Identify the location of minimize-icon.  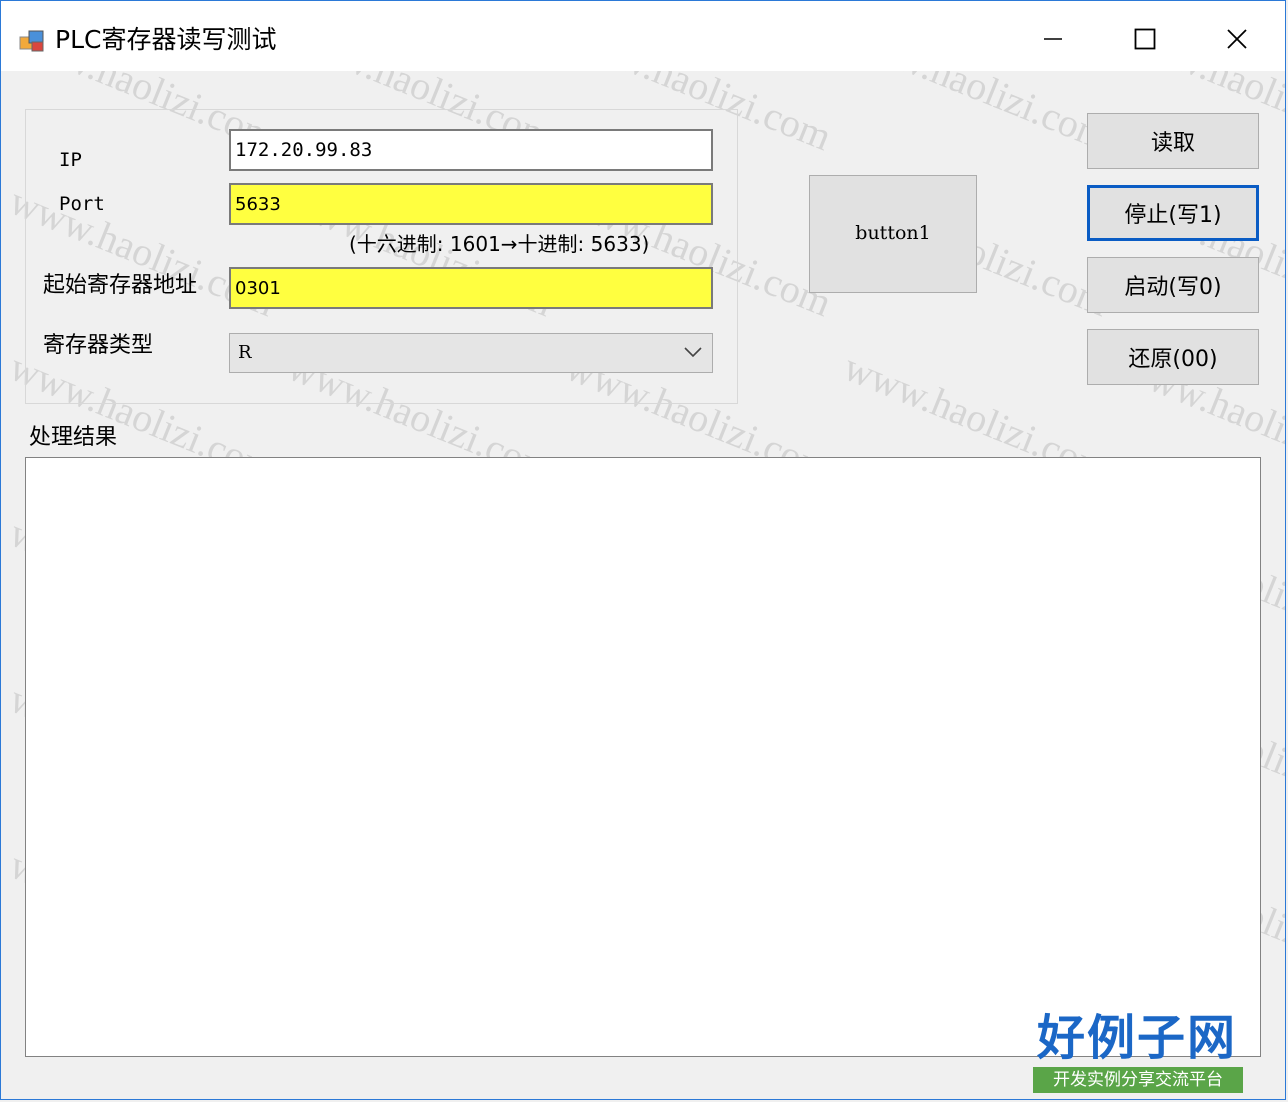
(1053, 39).